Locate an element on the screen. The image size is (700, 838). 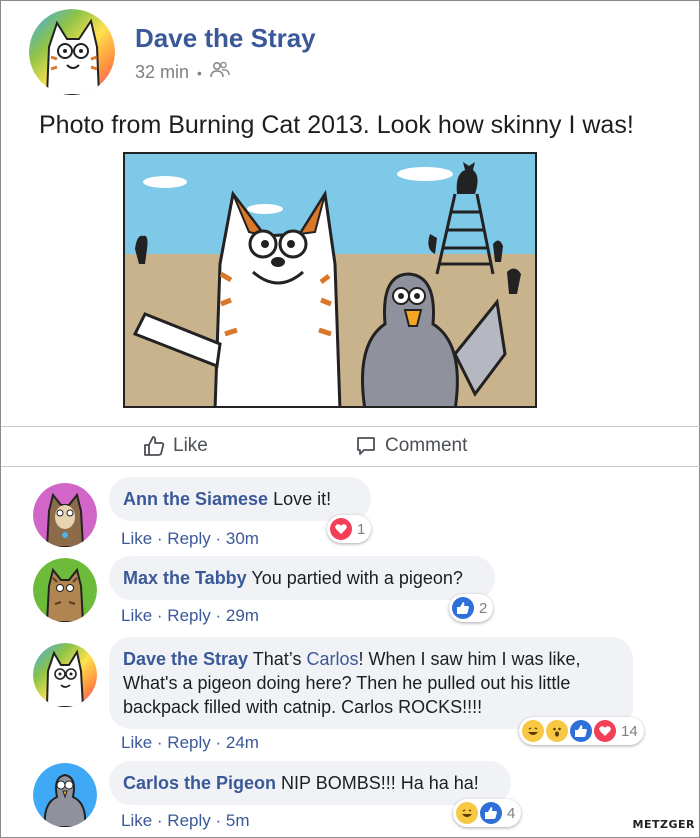
post-meta: 32 min • is located at coordinates (182, 72).